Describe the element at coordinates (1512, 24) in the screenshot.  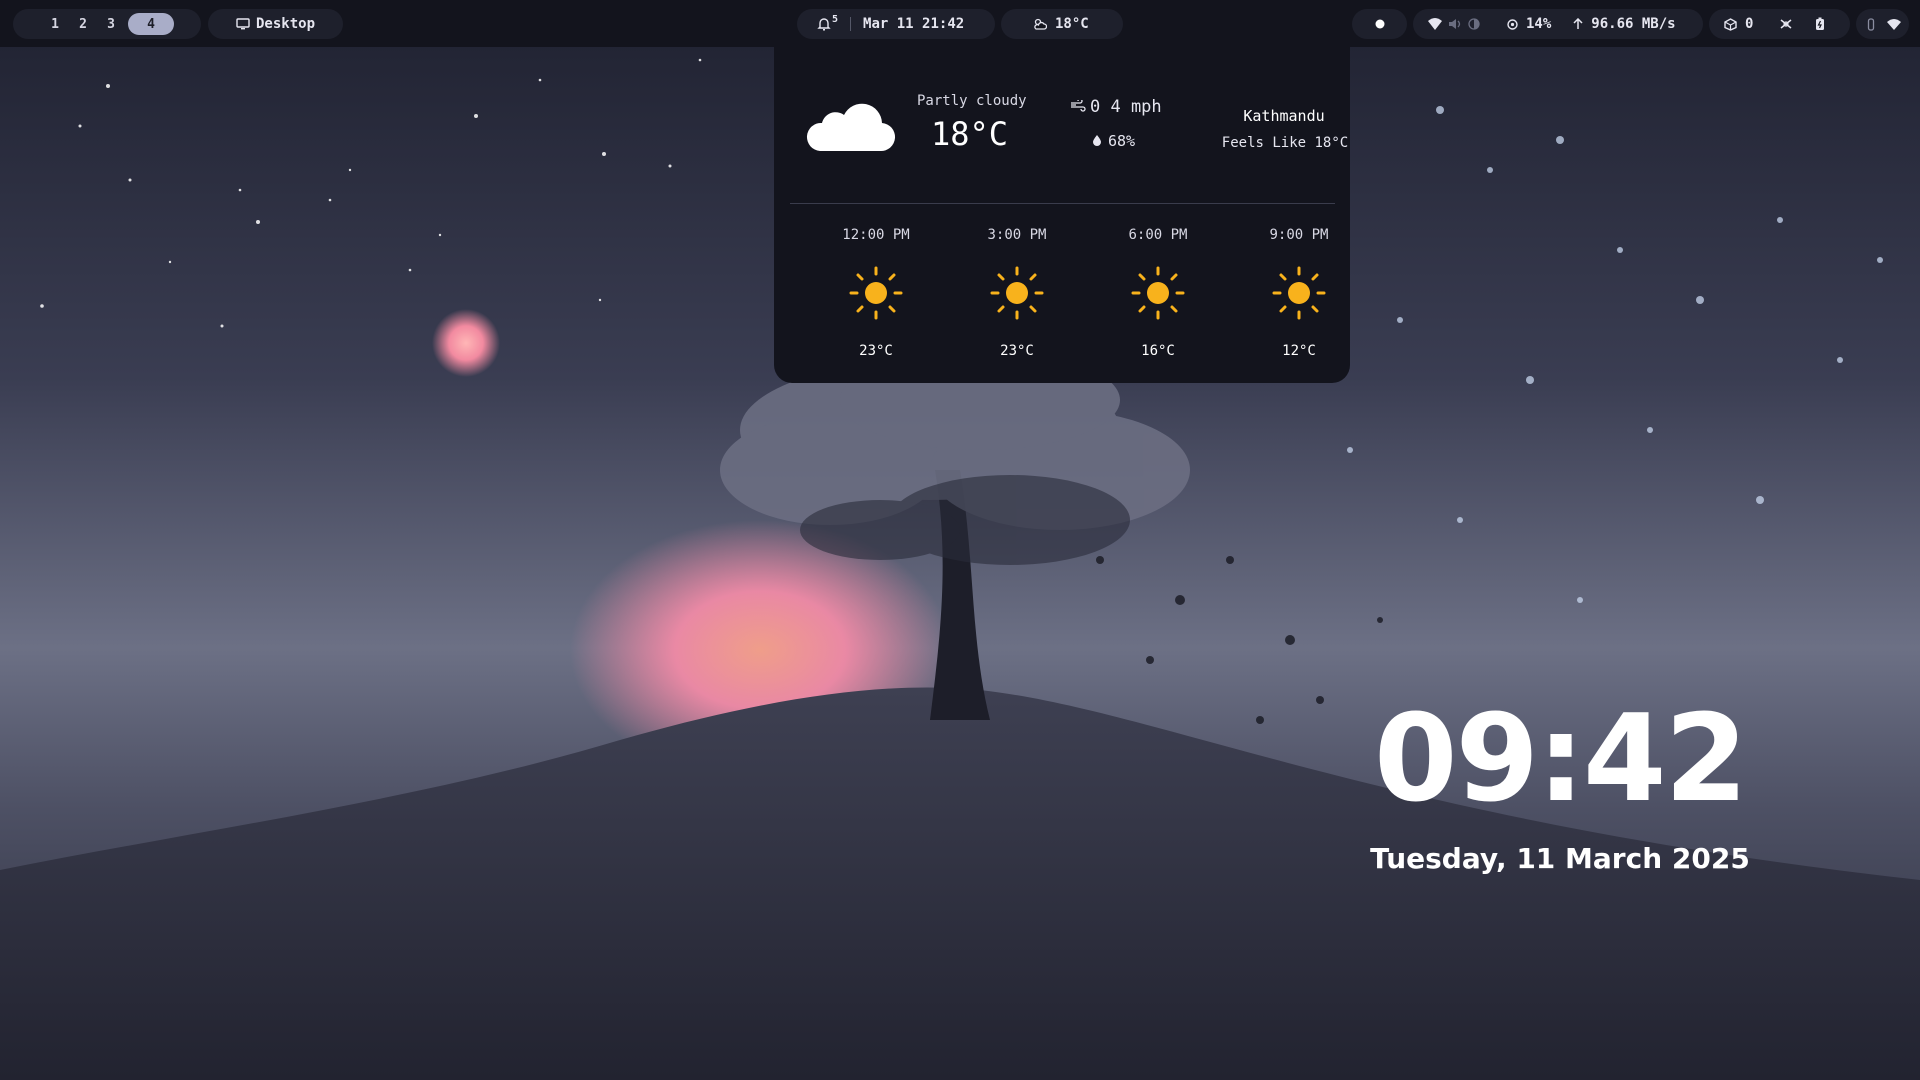
I see `cpu-icon` at that location.